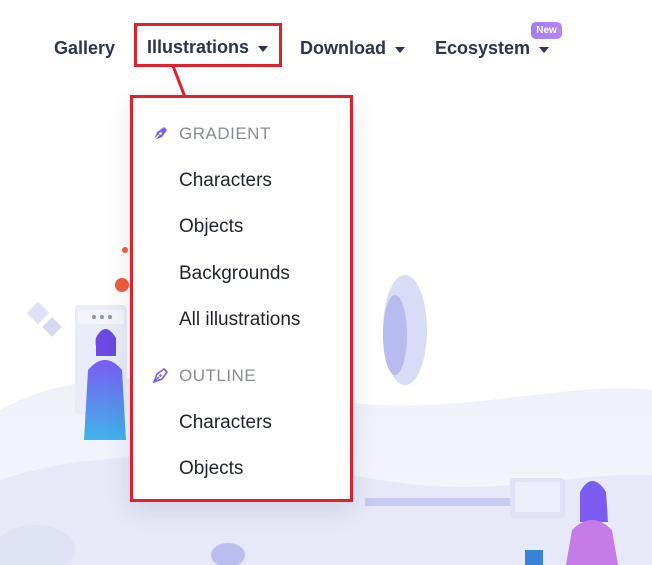 The height and width of the screenshot is (565, 652). Describe the element at coordinates (198, 47) in the screenshot. I see `nav-illustrations-label: Illustrations` at that location.